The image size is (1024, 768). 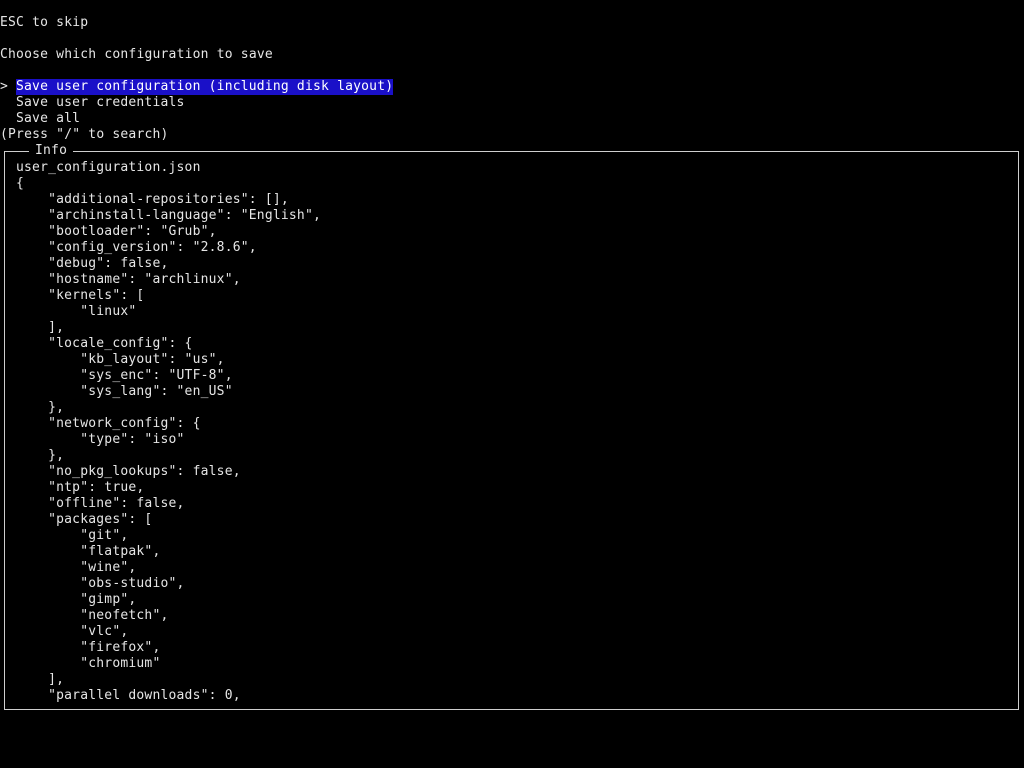 I want to click on esc-skip-hint: ESC to skip, so click(x=44, y=22).